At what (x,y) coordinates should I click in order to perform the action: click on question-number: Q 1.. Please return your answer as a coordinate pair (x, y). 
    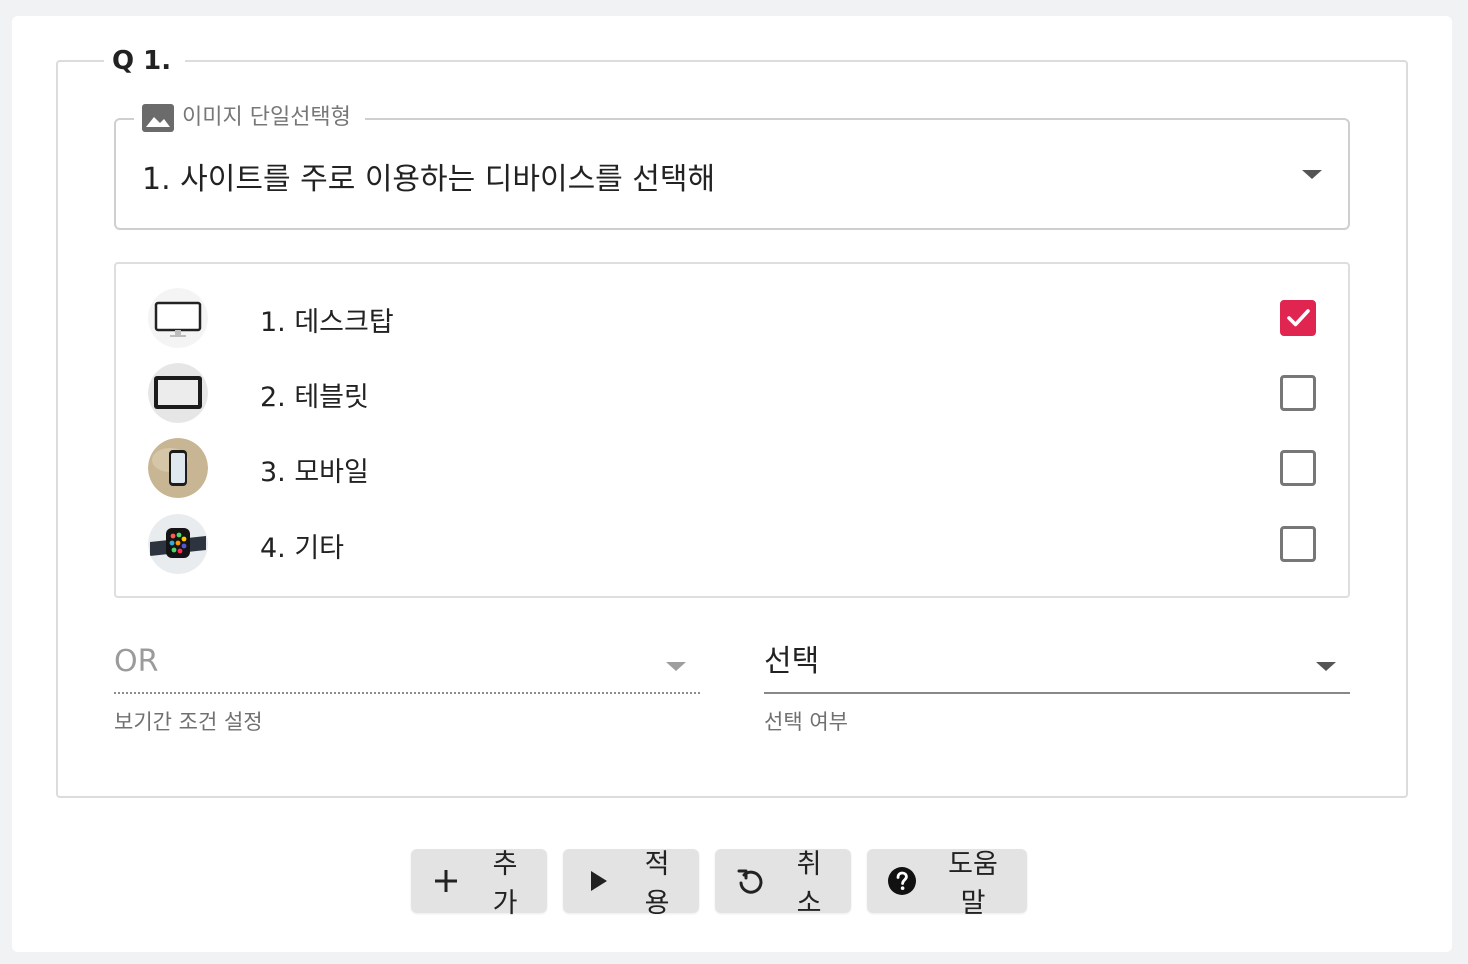
    Looking at the image, I should click on (145, 61).